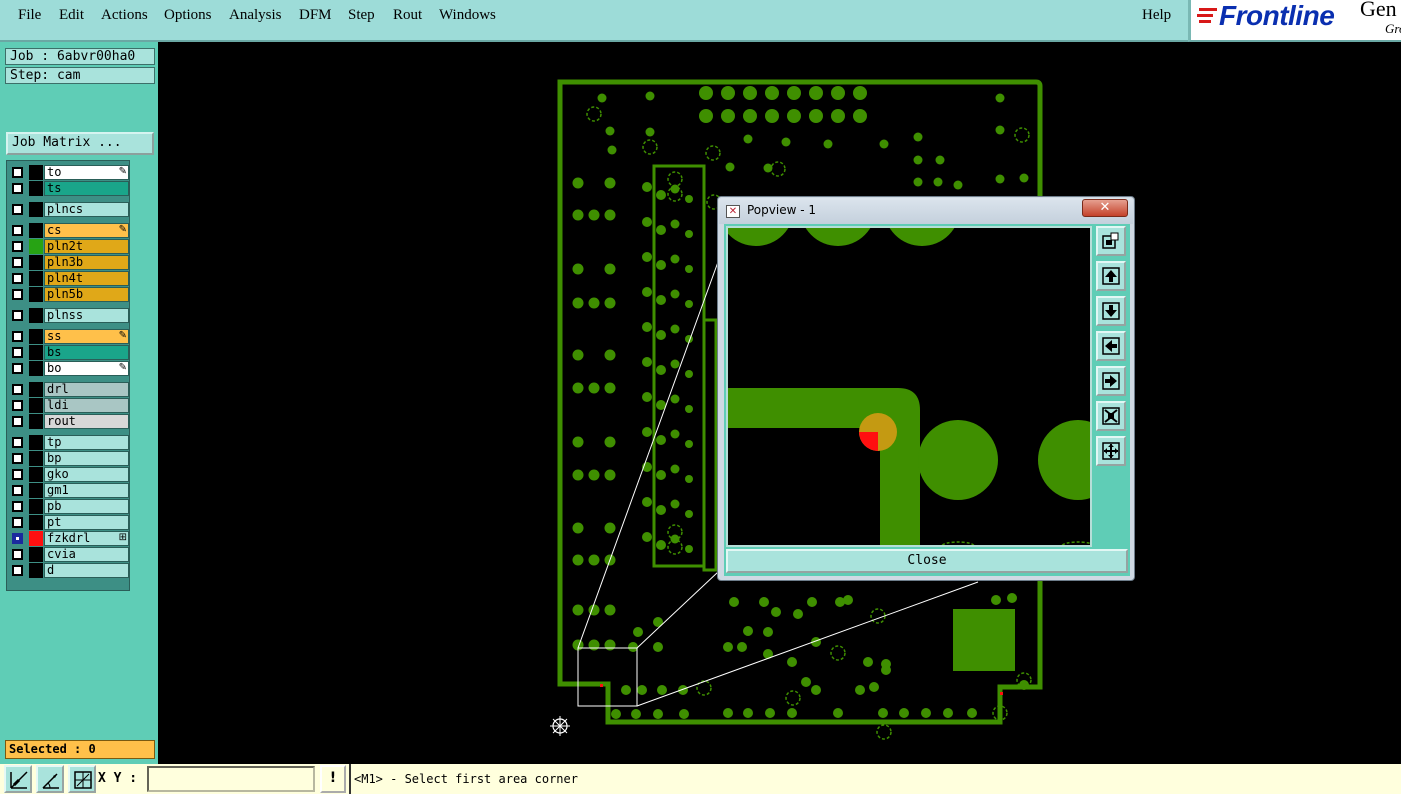 The width and height of the screenshot is (1401, 794). What do you see at coordinates (18, 779) in the screenshot?
I see `measure-tool-button` at bounding box center [18, 779].